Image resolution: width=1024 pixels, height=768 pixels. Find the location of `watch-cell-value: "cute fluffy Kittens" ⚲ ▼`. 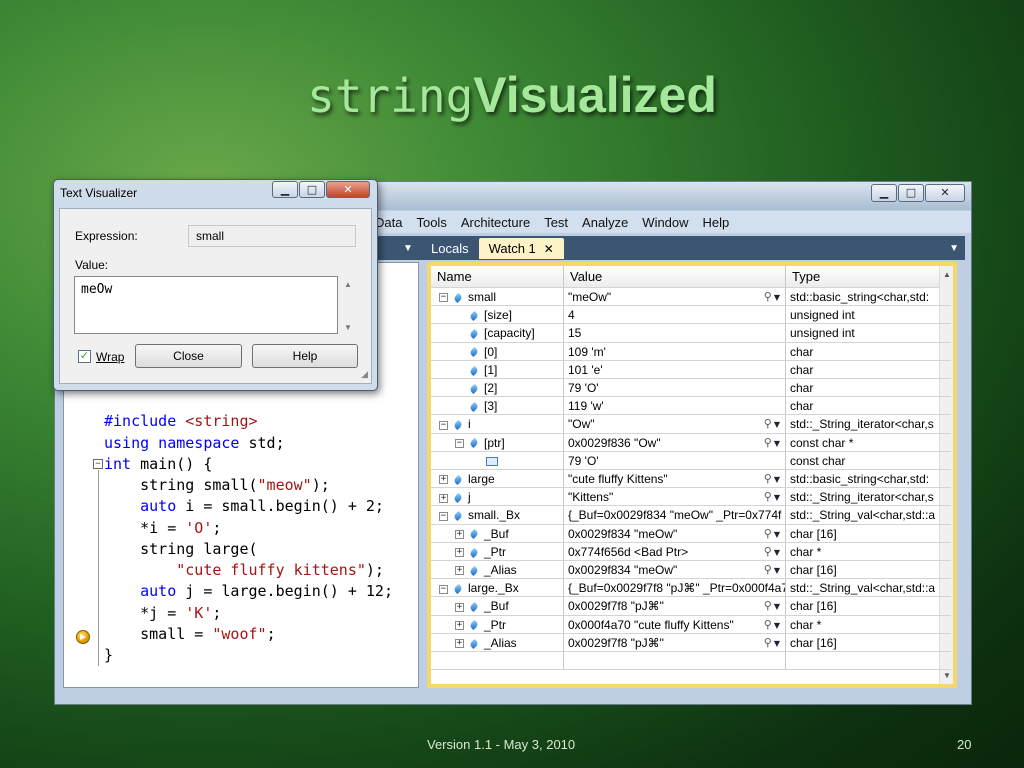

watch-cell-value: "cute fluffy Kittens" ⚲ ▼ is located at coordinates (674, 479).